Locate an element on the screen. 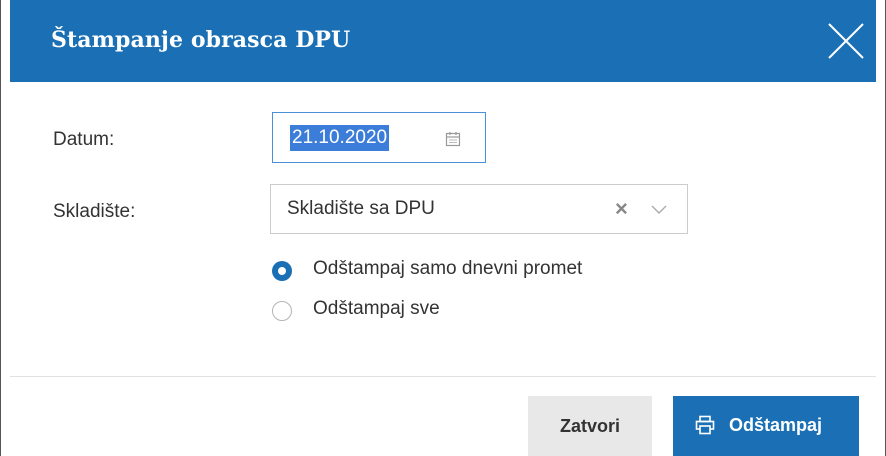 Image resolution: width=886 pixels, height=456 pixels. close-icon is located at coordinates (846, 41).